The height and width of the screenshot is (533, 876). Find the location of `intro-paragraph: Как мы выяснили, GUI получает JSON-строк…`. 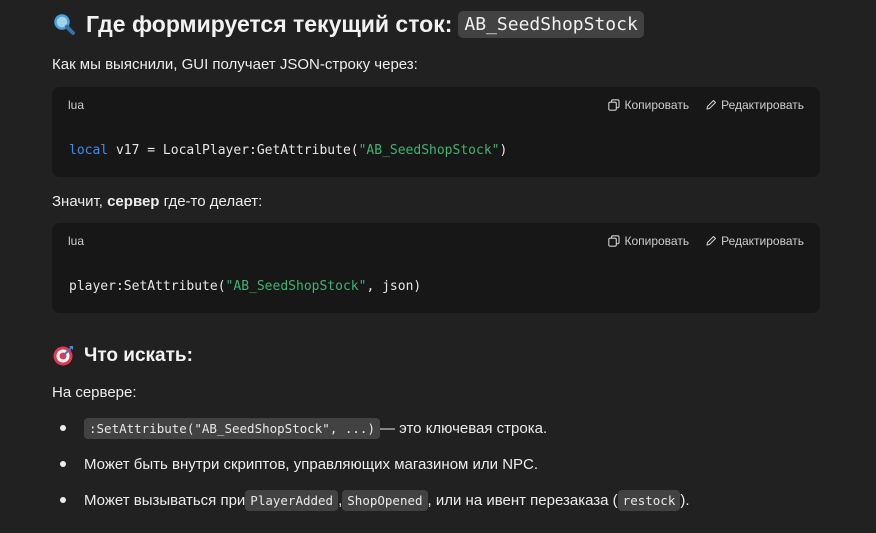

intro-paragraph: Как мы выяснили, GUI получает JSON-строк… is located at coordinates (235, 64).